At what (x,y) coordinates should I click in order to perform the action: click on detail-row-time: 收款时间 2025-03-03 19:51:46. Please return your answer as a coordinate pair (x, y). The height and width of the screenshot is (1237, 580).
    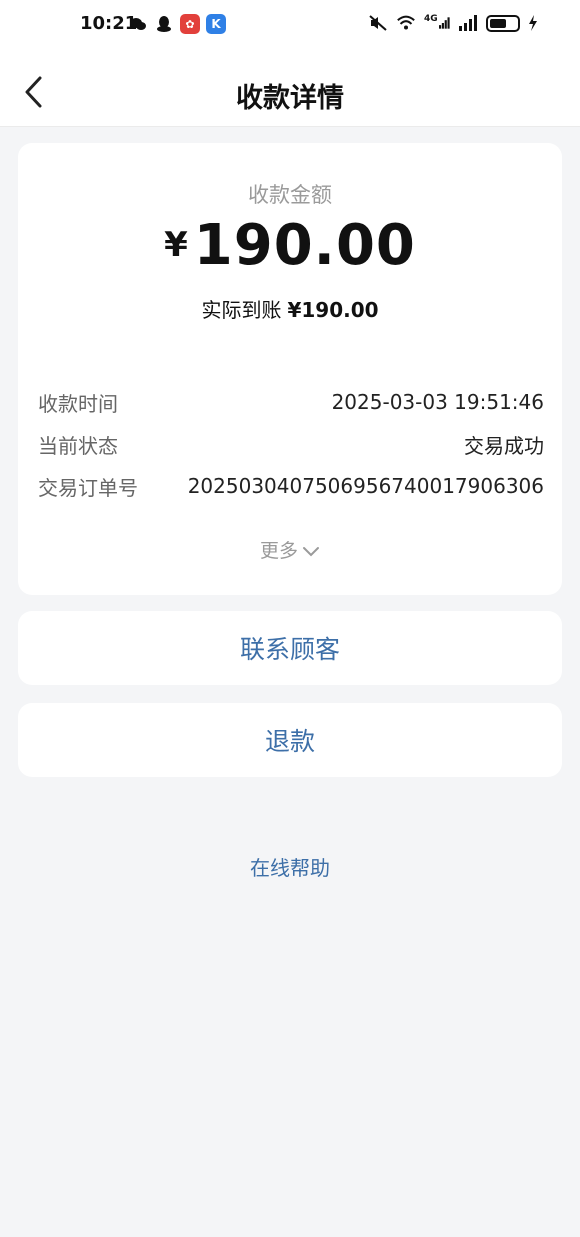
    Looking at the image, I should click on (291, 402).